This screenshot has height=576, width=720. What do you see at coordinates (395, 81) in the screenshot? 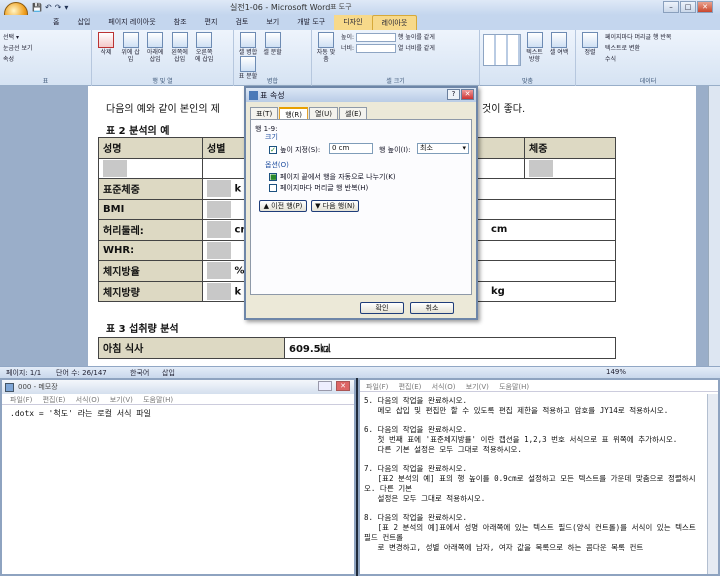
I see `group-label: 셀 크기` at bounding box center [395, 81].